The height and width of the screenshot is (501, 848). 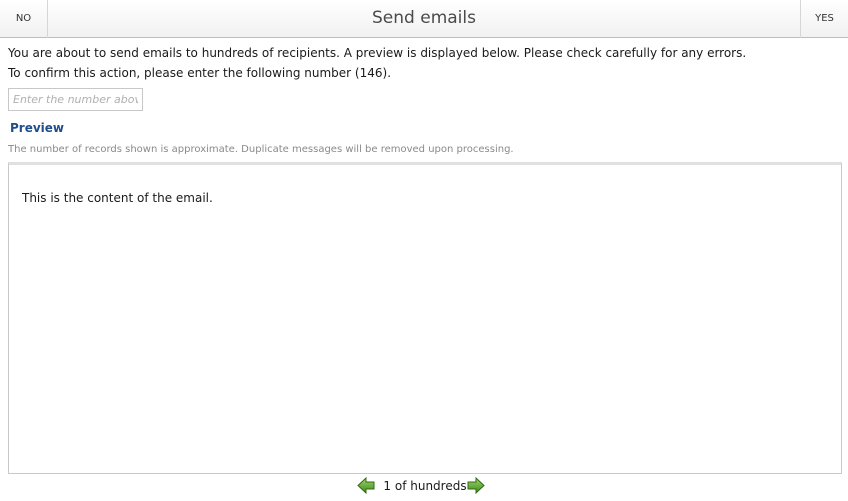 I want to click on yes-button: YES, so click(x=824, y=19).